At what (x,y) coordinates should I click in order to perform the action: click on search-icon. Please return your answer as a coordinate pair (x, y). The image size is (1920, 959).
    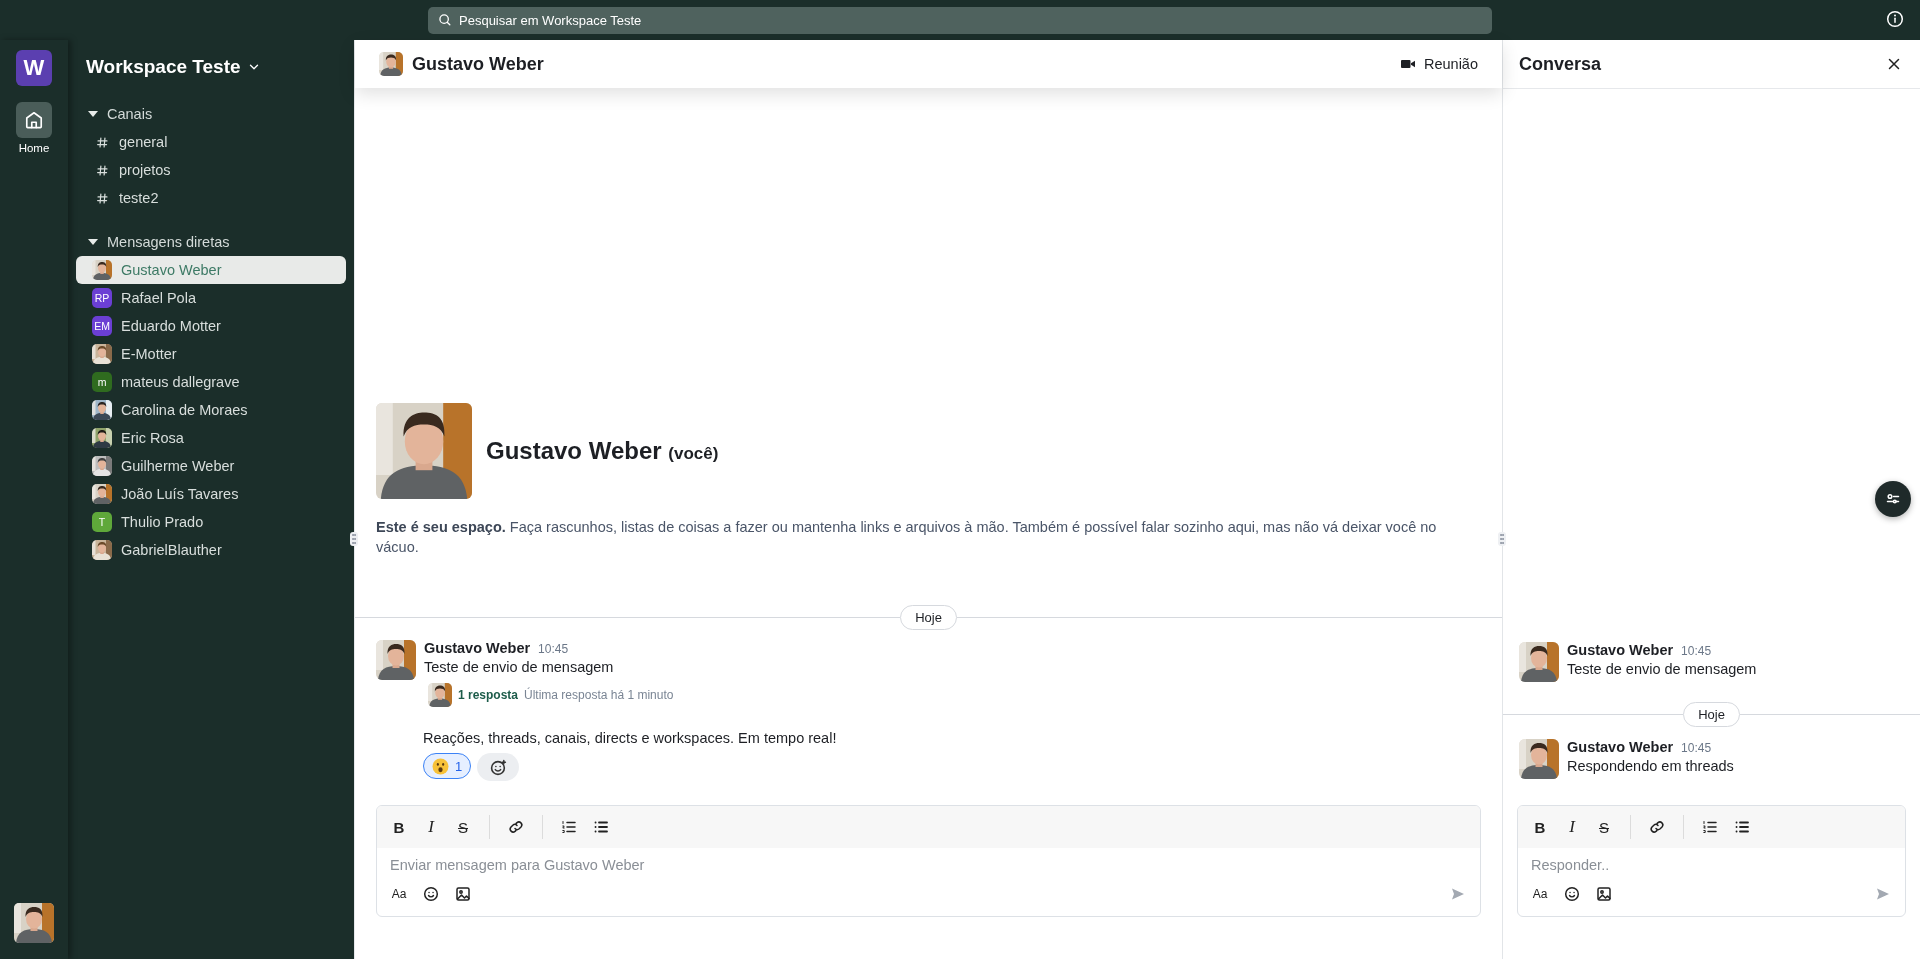
    Looking at the image, I should click on (445, 20).